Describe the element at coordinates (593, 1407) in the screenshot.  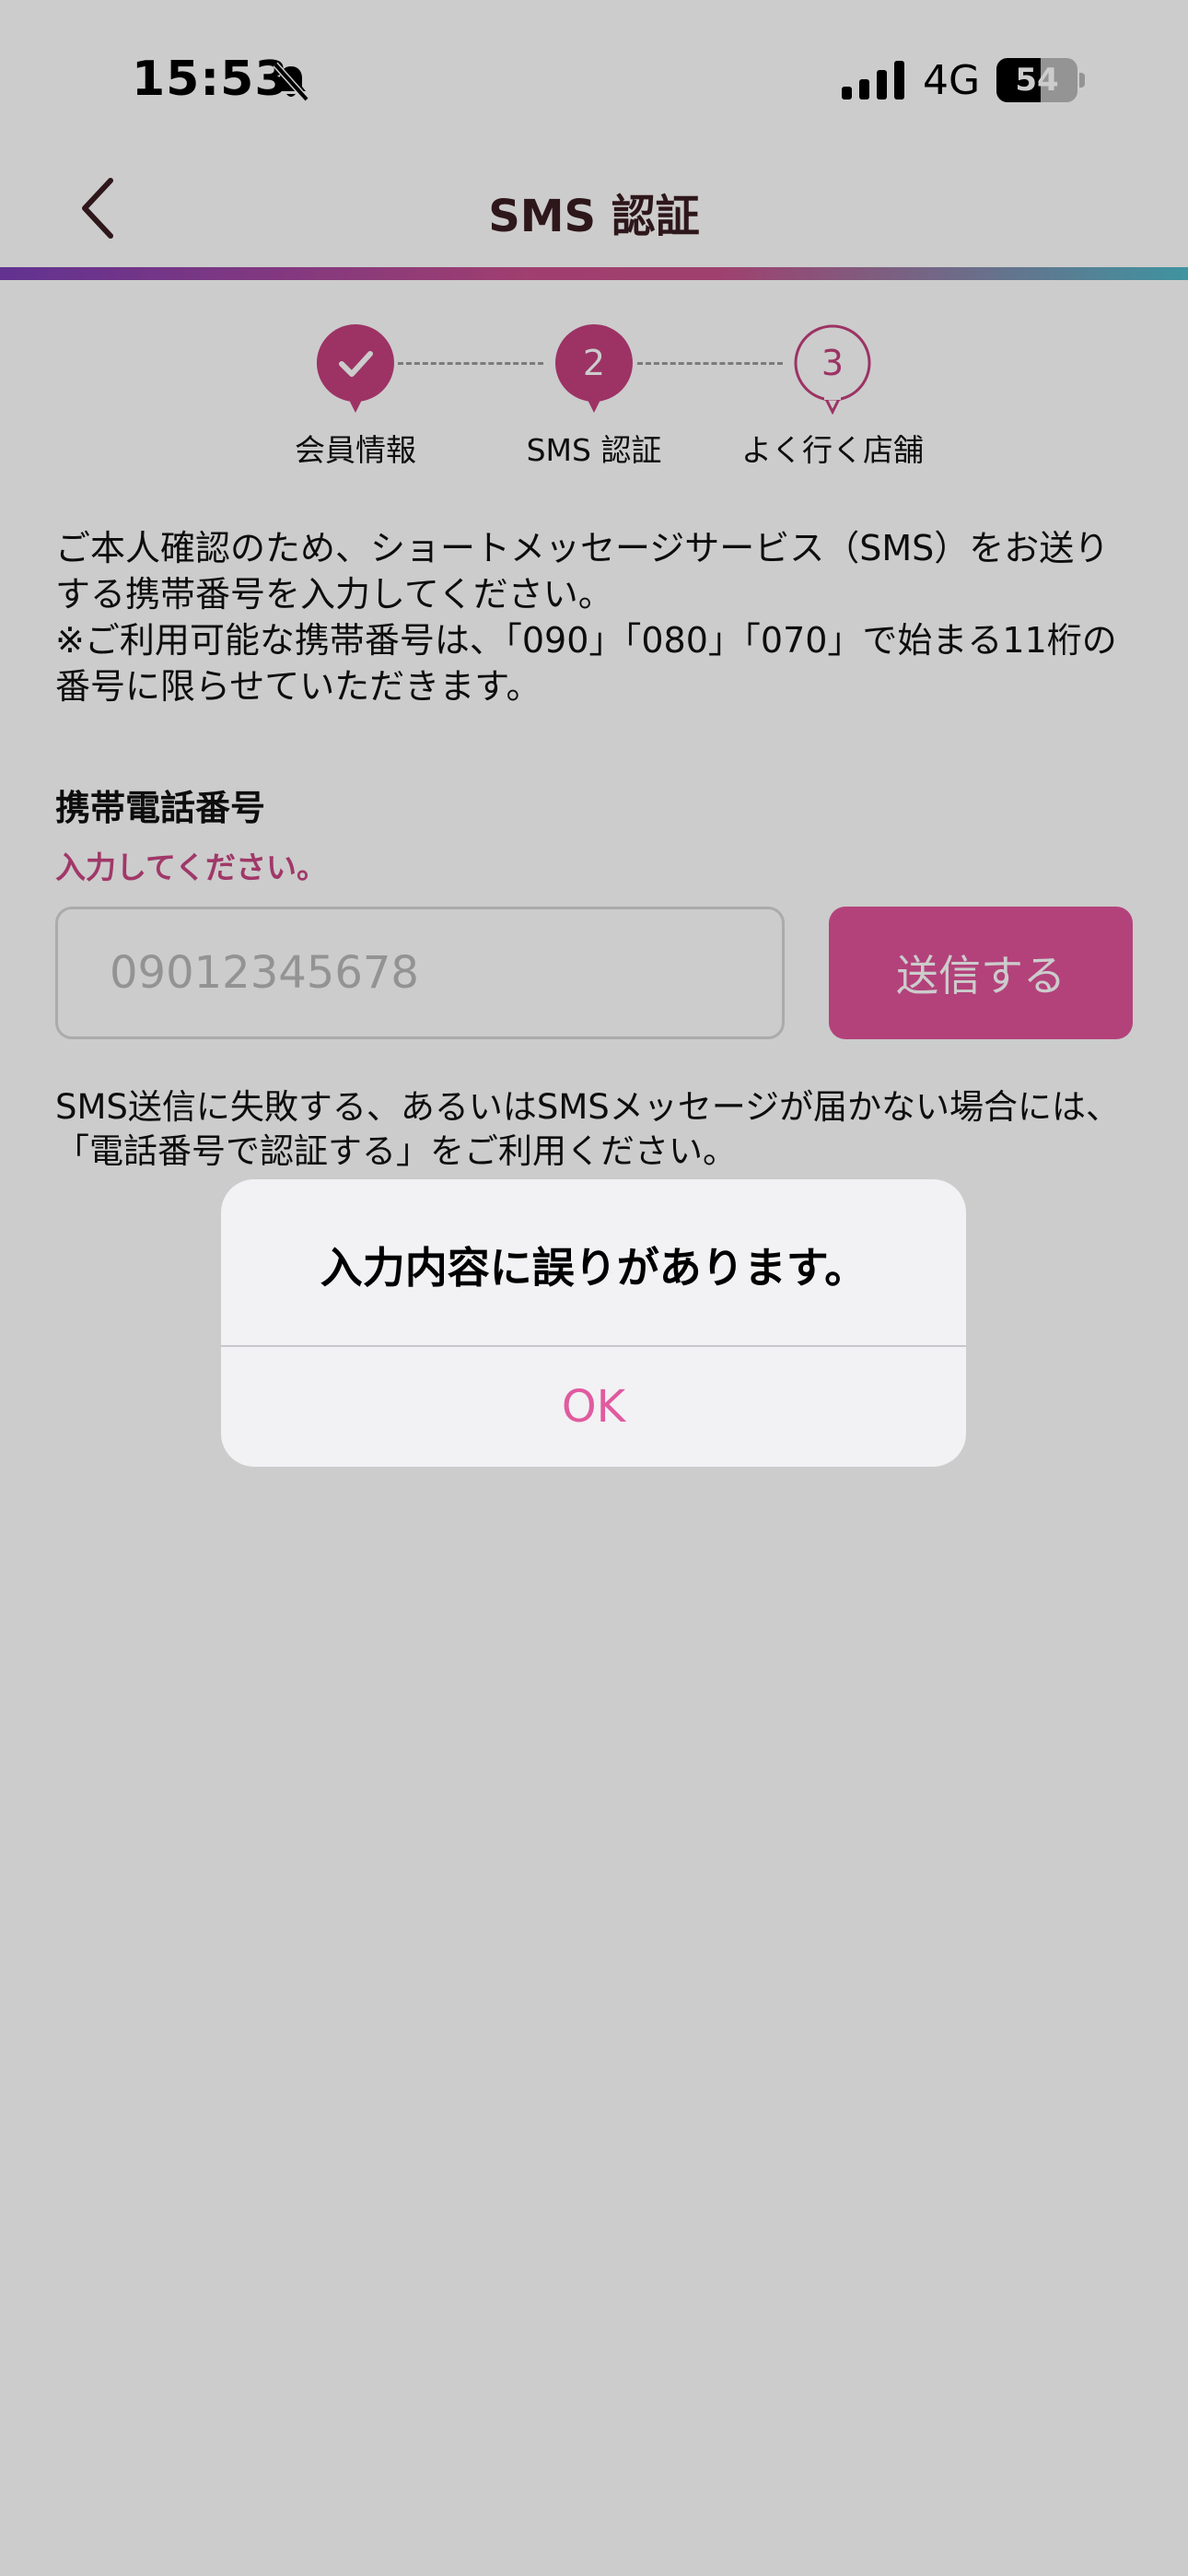
I see `dialog-ok-button: OK` at that location.